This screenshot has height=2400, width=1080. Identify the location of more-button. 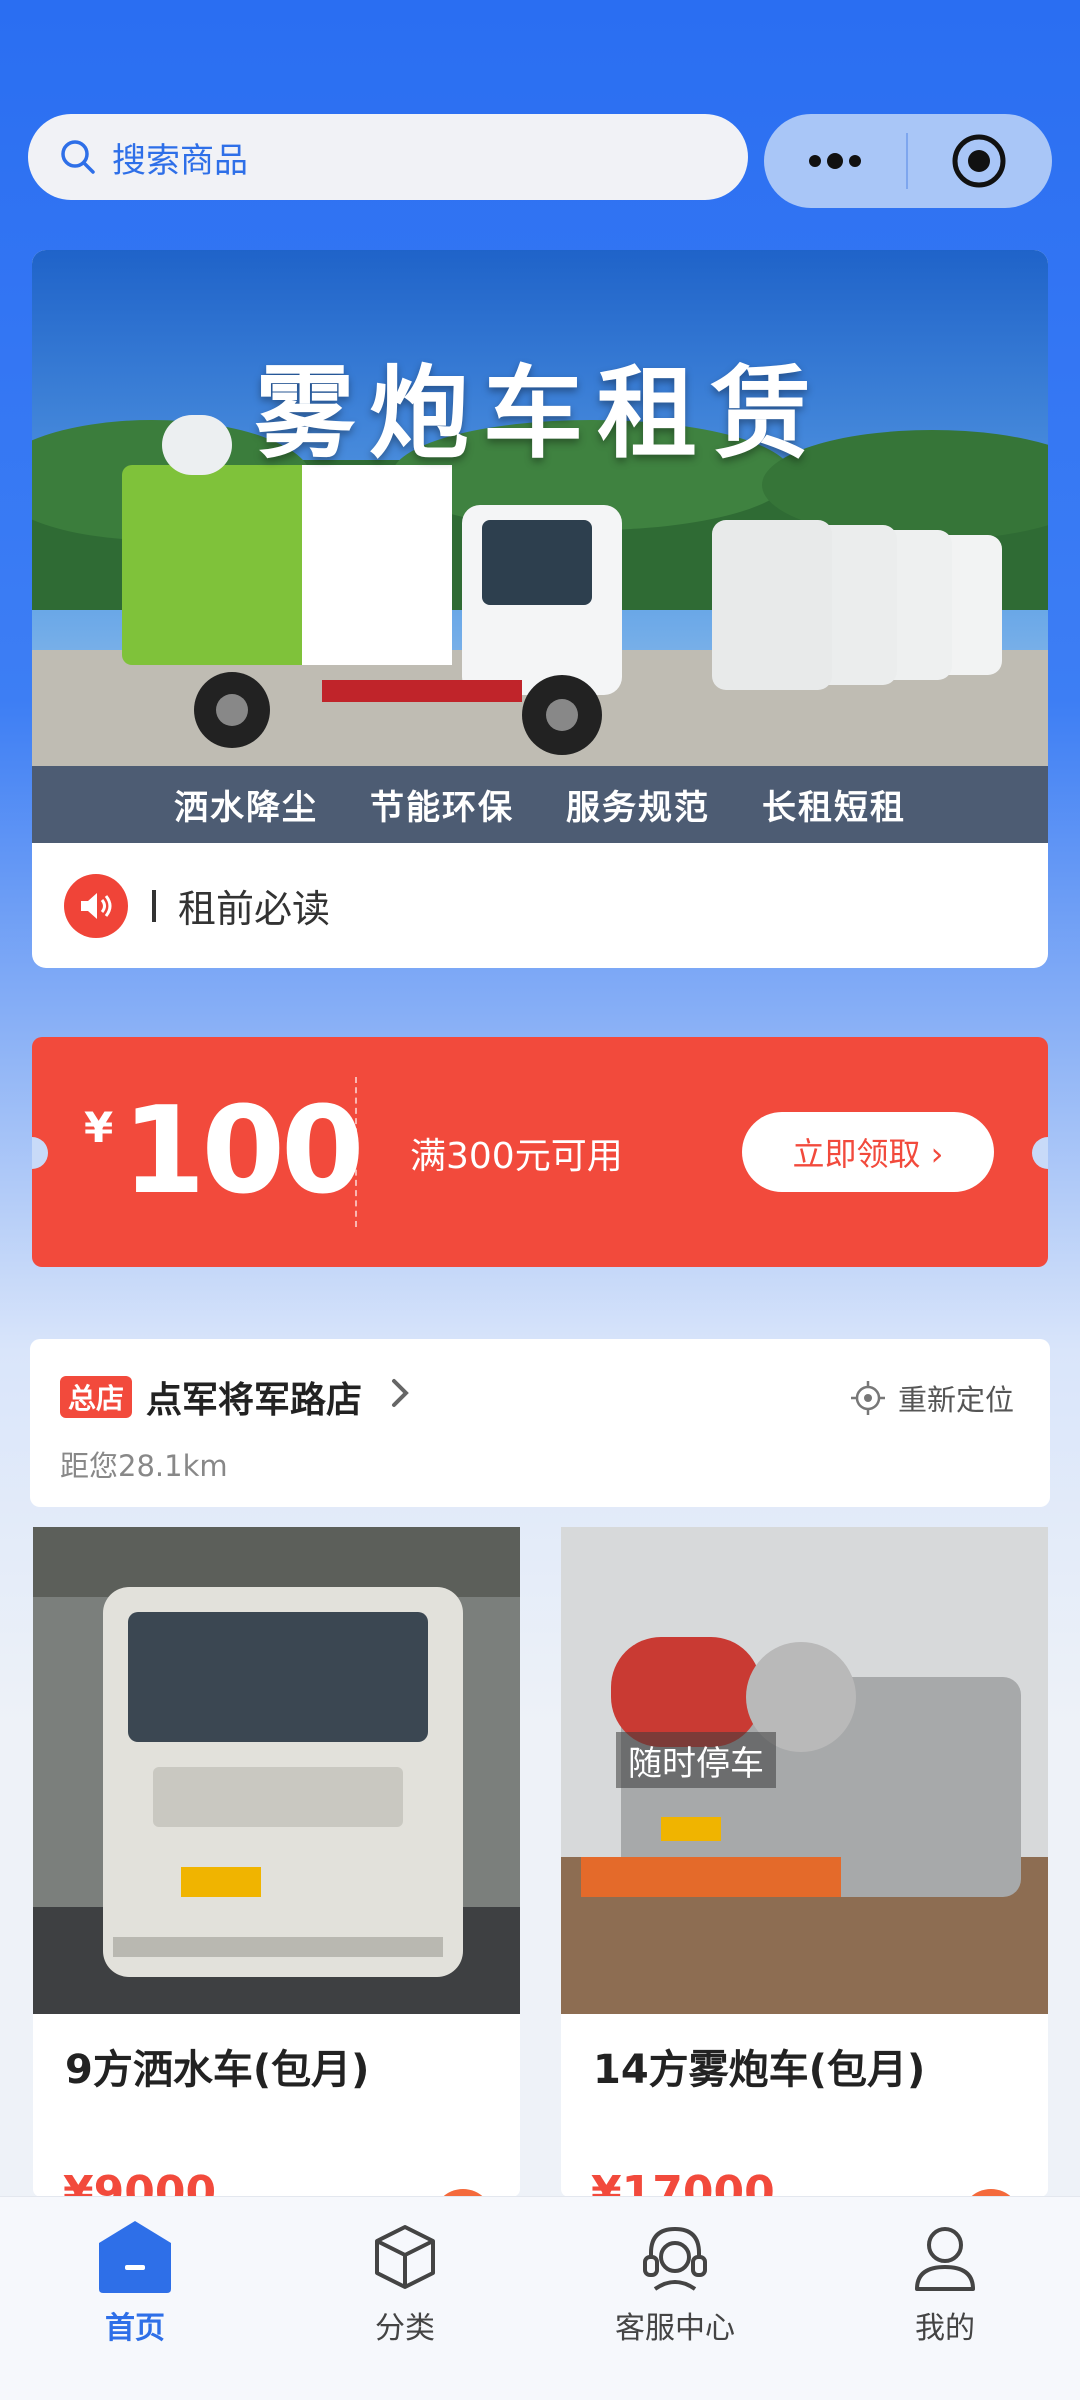
(835, 161).